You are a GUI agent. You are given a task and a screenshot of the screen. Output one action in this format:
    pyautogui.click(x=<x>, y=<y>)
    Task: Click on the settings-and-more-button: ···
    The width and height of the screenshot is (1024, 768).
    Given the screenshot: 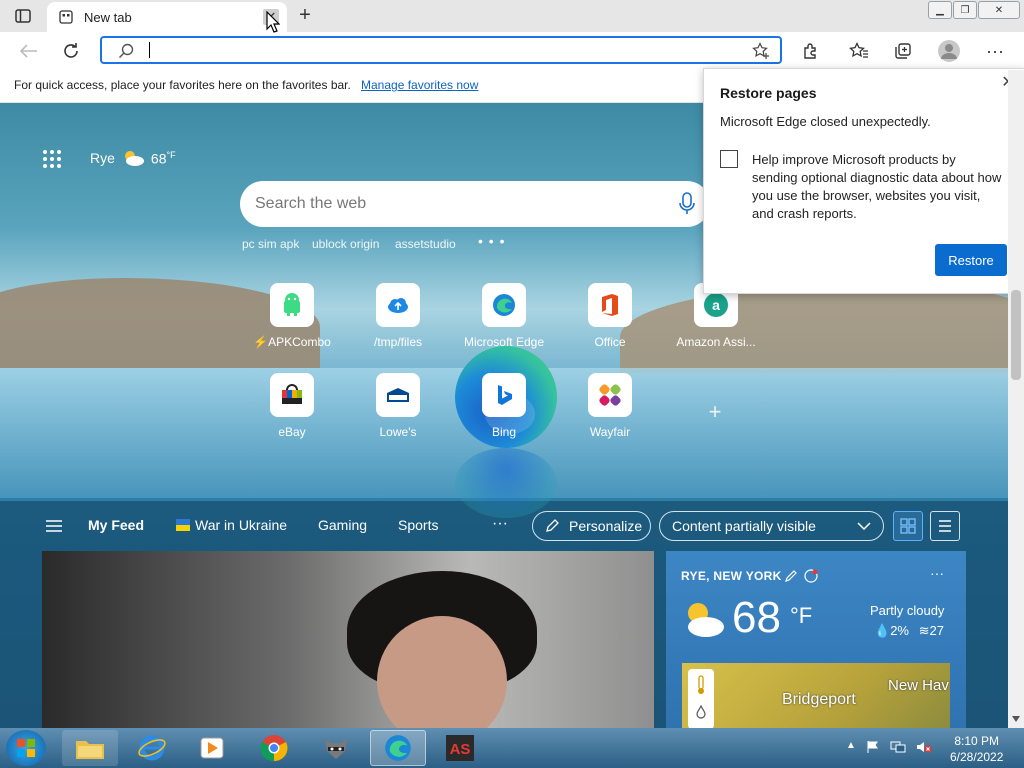 What is the action you would take?
    pyautogui.click(x=995, y=51)
    